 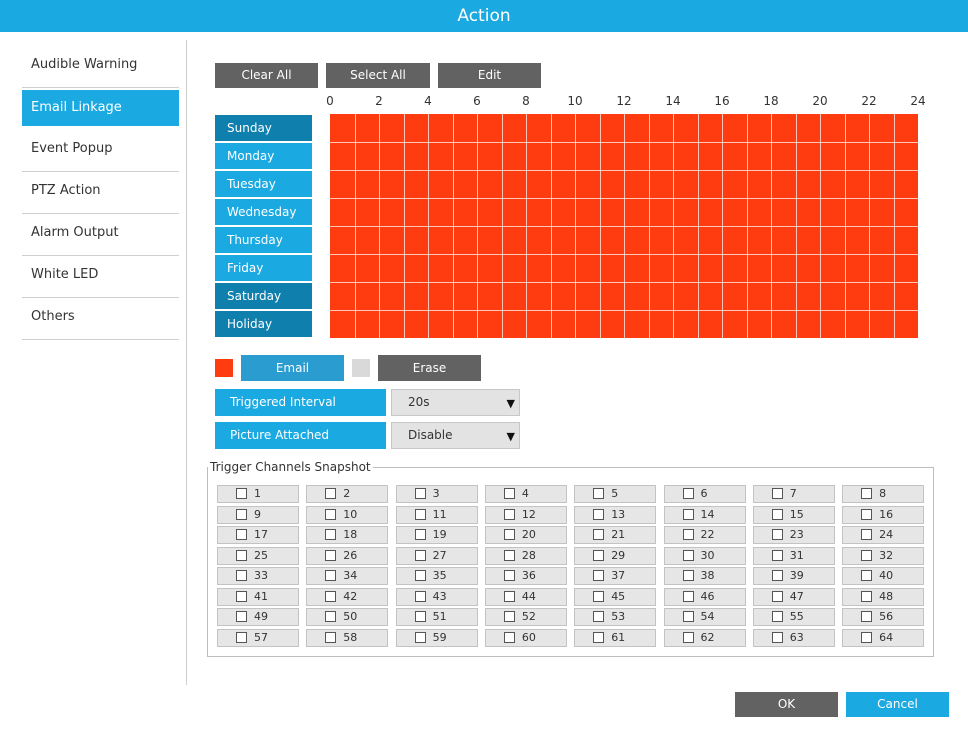 What do you see at coordinates (263, 212) in the screenshot?
I see `day-label-wednesday: Wednesday` at bounding box center [263, 212].